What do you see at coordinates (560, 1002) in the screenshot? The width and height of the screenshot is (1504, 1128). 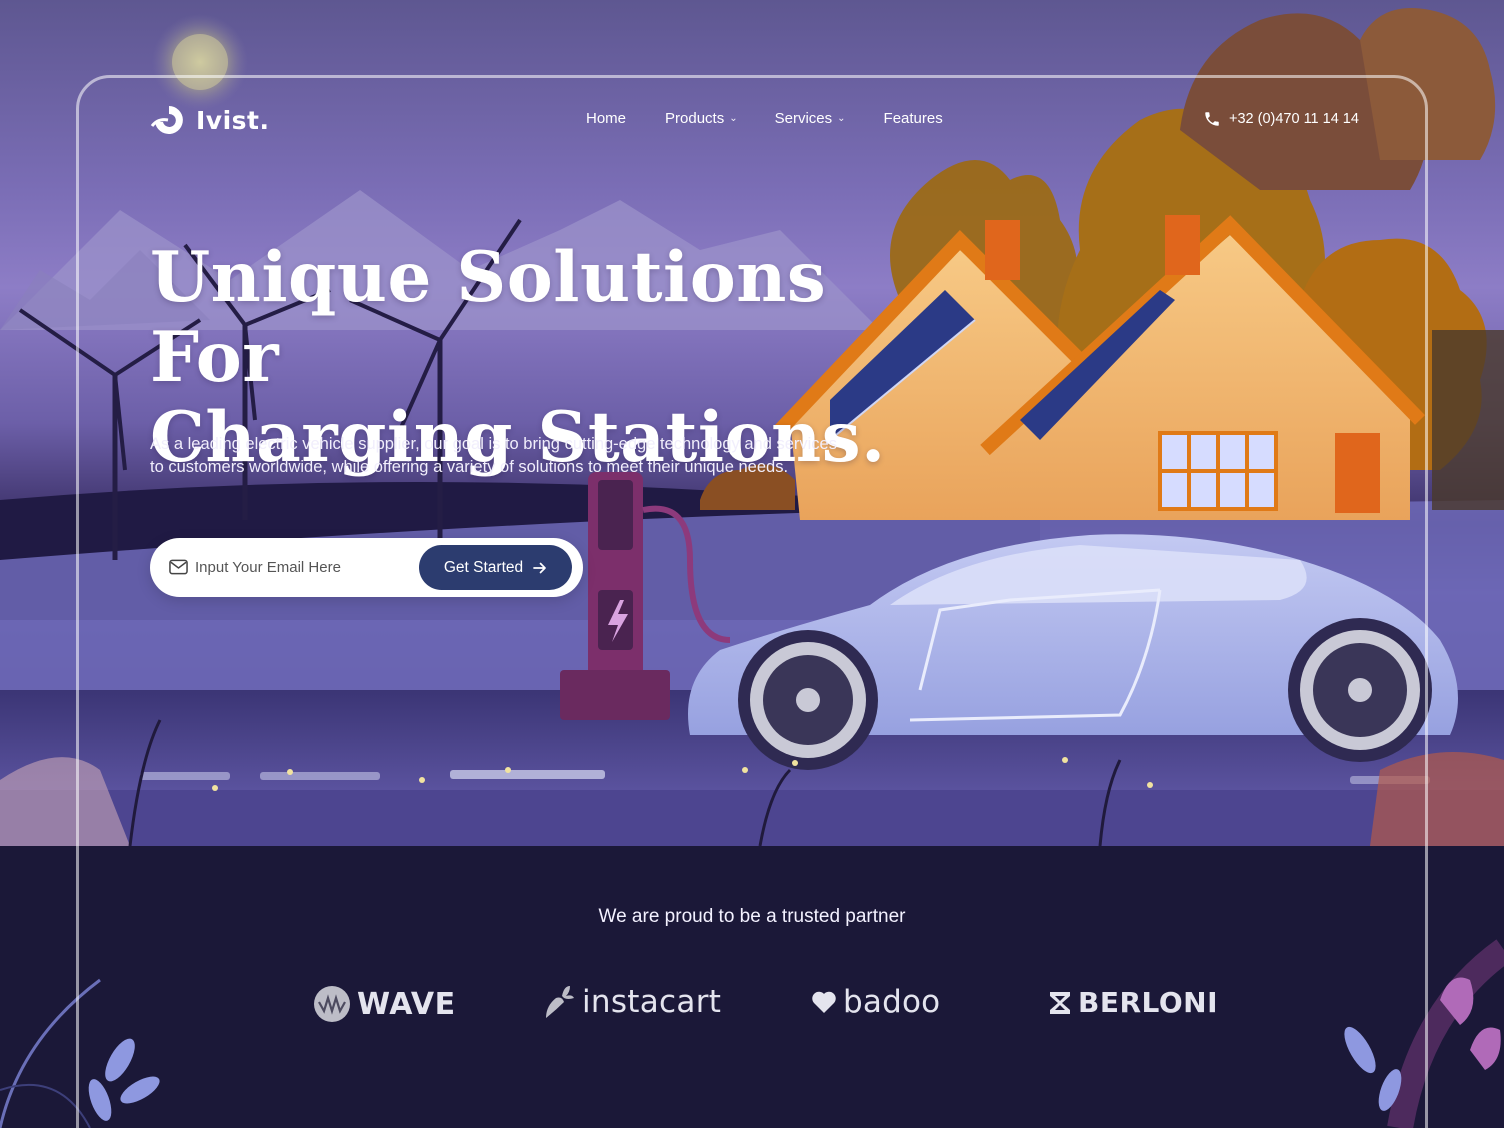 I see `carrot-logo-icon` at bounding box center [560, 1002].